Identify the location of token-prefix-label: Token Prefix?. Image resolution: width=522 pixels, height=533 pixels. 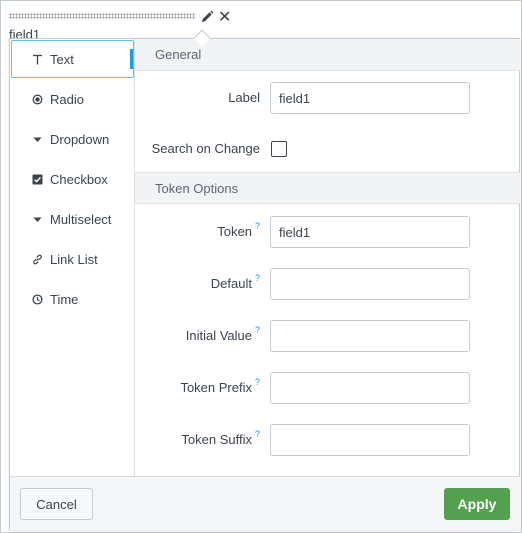
(220, 386).